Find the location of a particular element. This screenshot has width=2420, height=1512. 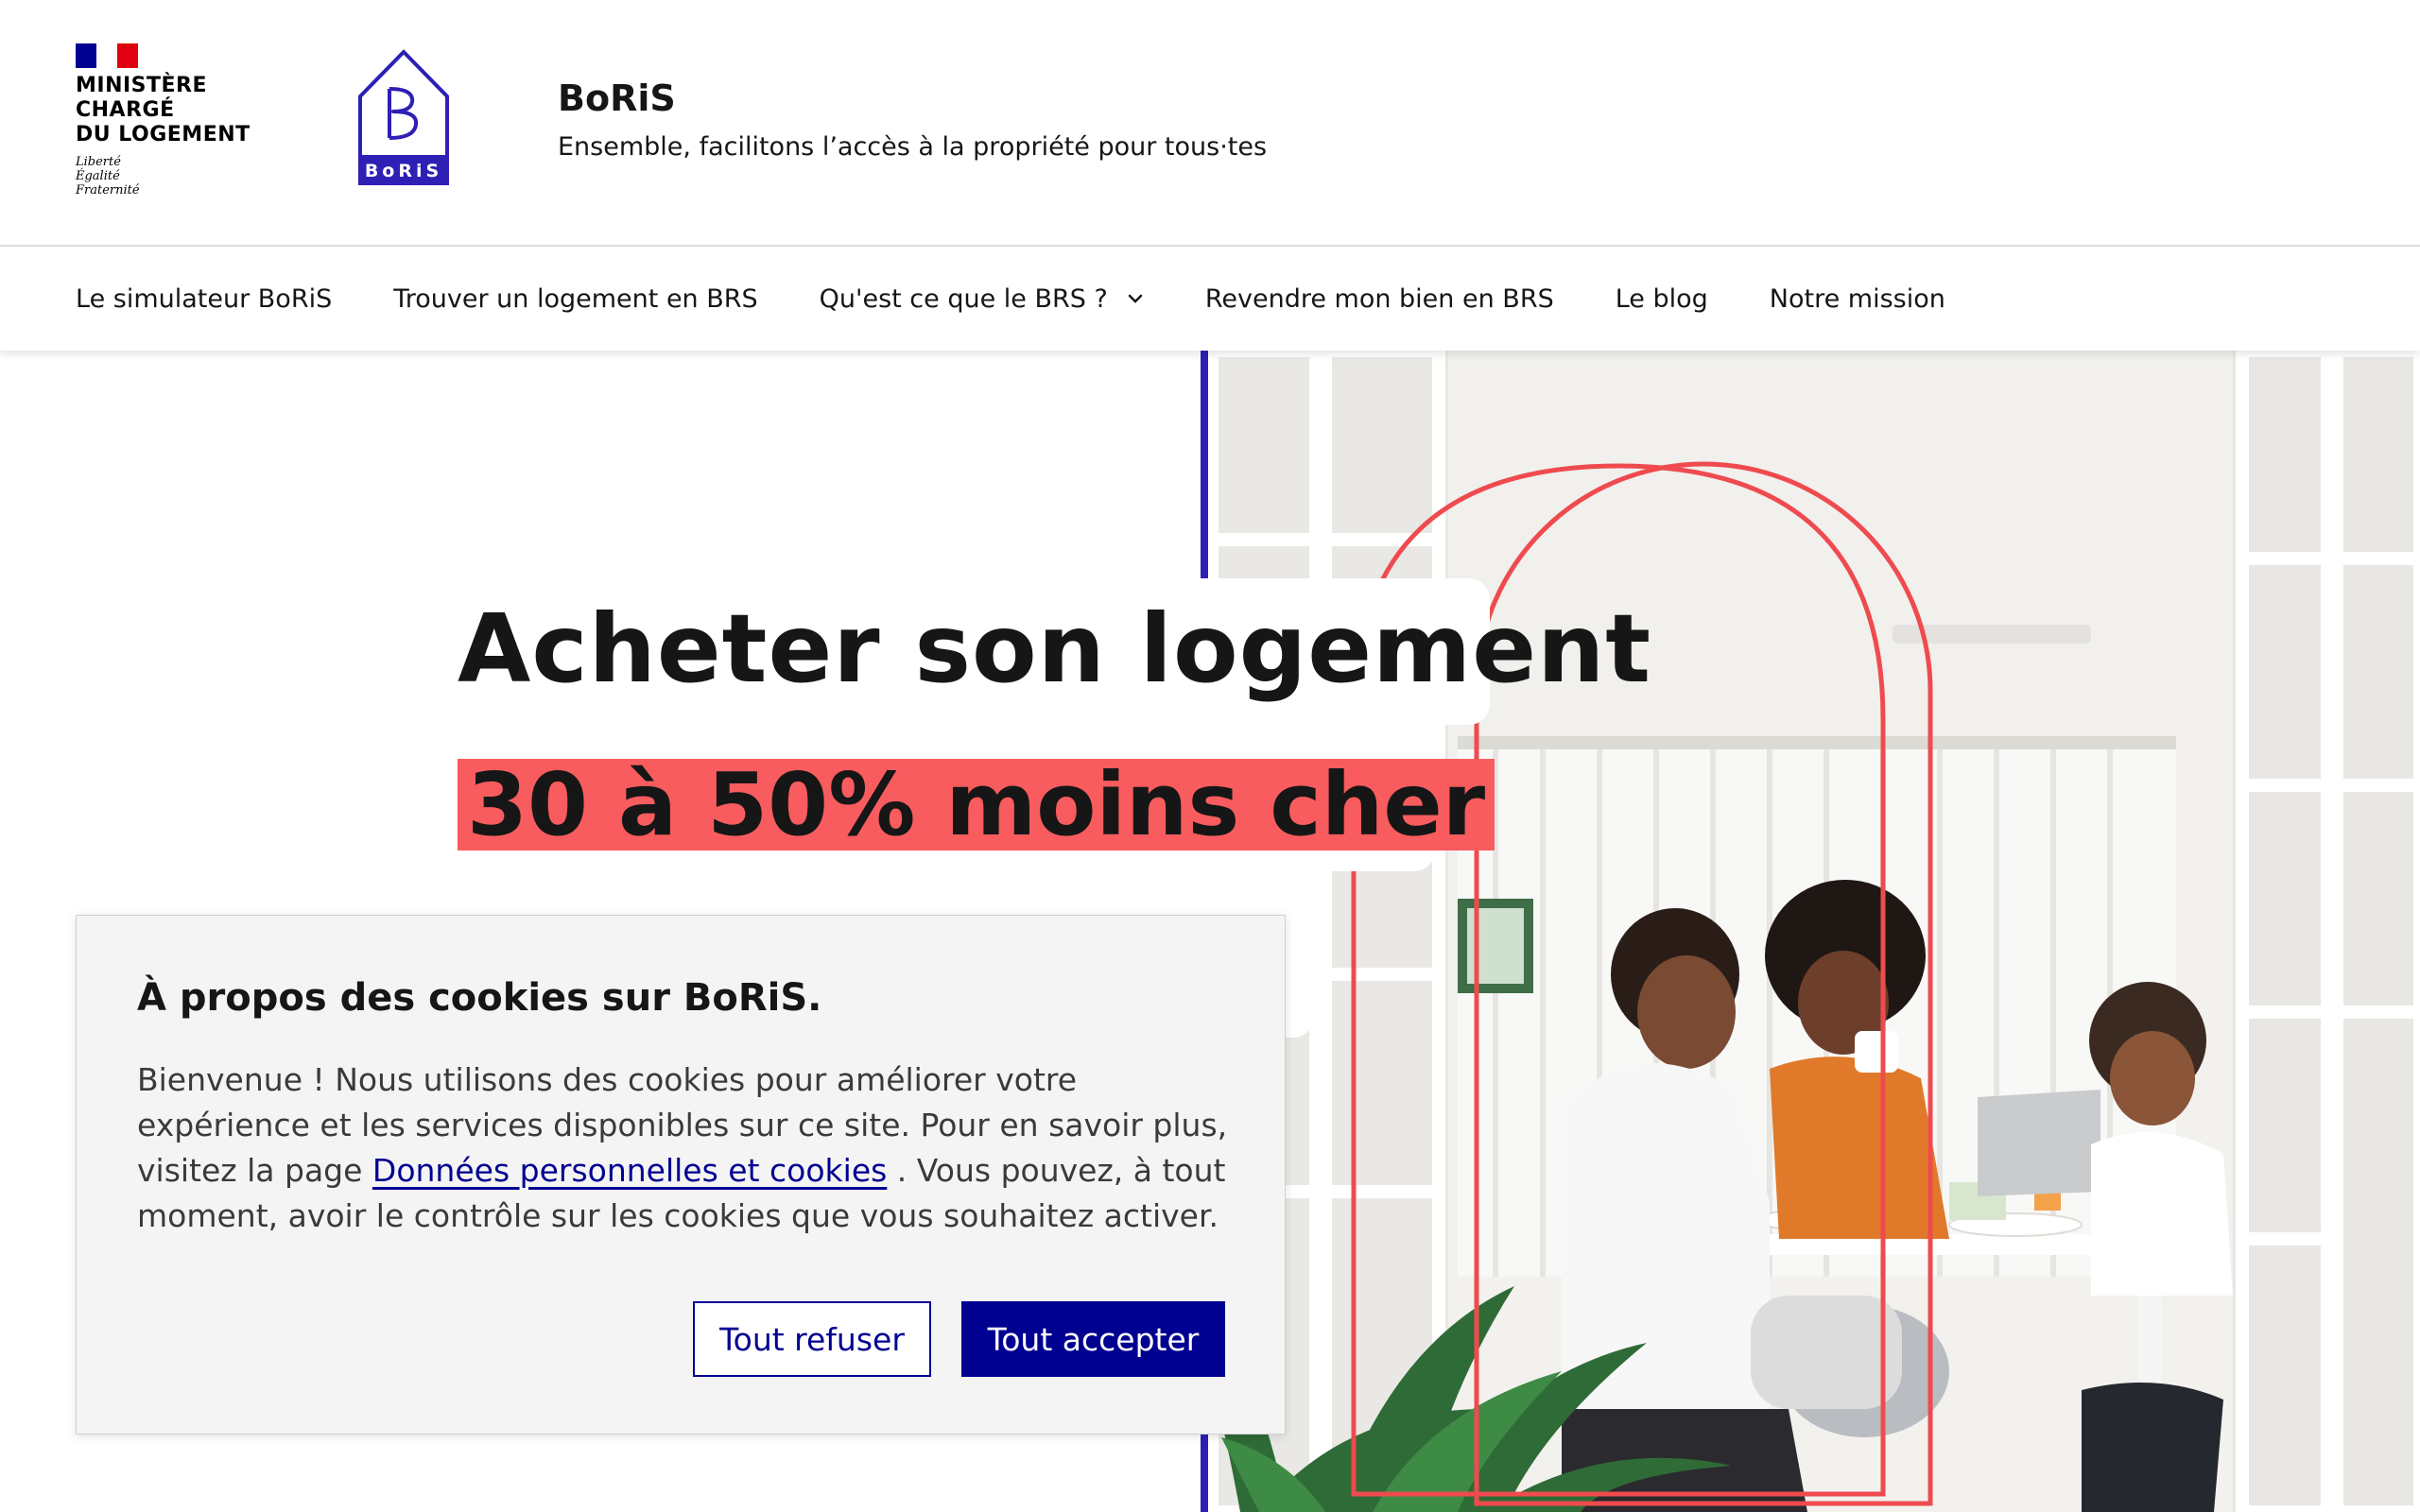

nav-item-revendre: Revendre mon bien en BRS is located at coordinates (1379, 299).